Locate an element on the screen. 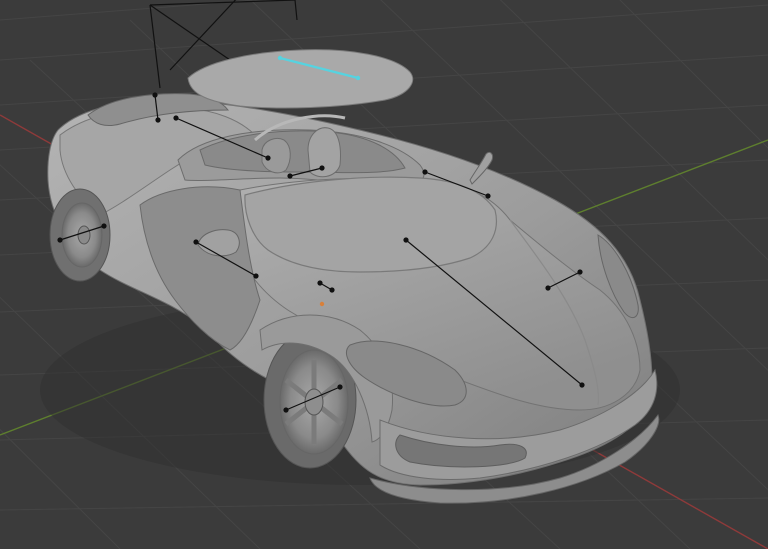 This screenshot has height=549, width=768. rear-wheel is located at coordinates (80, 235).